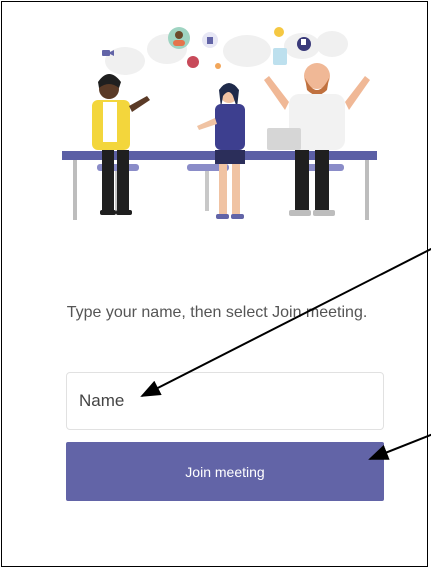 This screenshot has height=572, width=431. Describe the element at coordinates (280, 56) in the screenshot. I see `document-icon` at that location.